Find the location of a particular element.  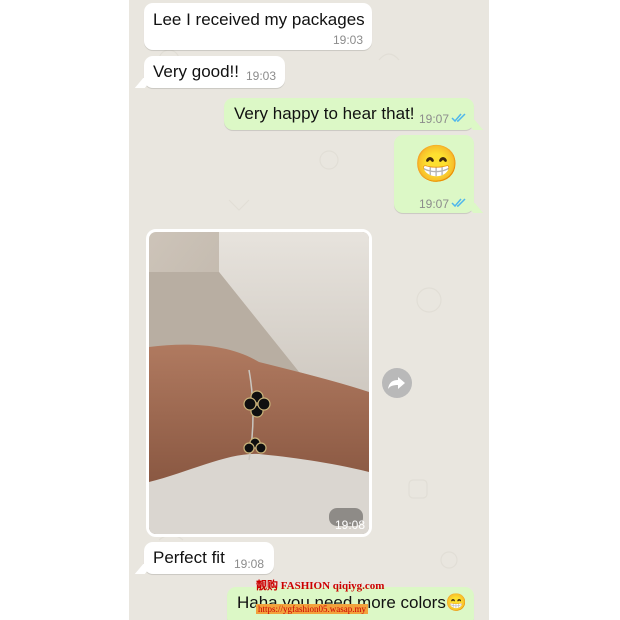

message-text: Lee I received my packages is located at coordinates (259, 19).